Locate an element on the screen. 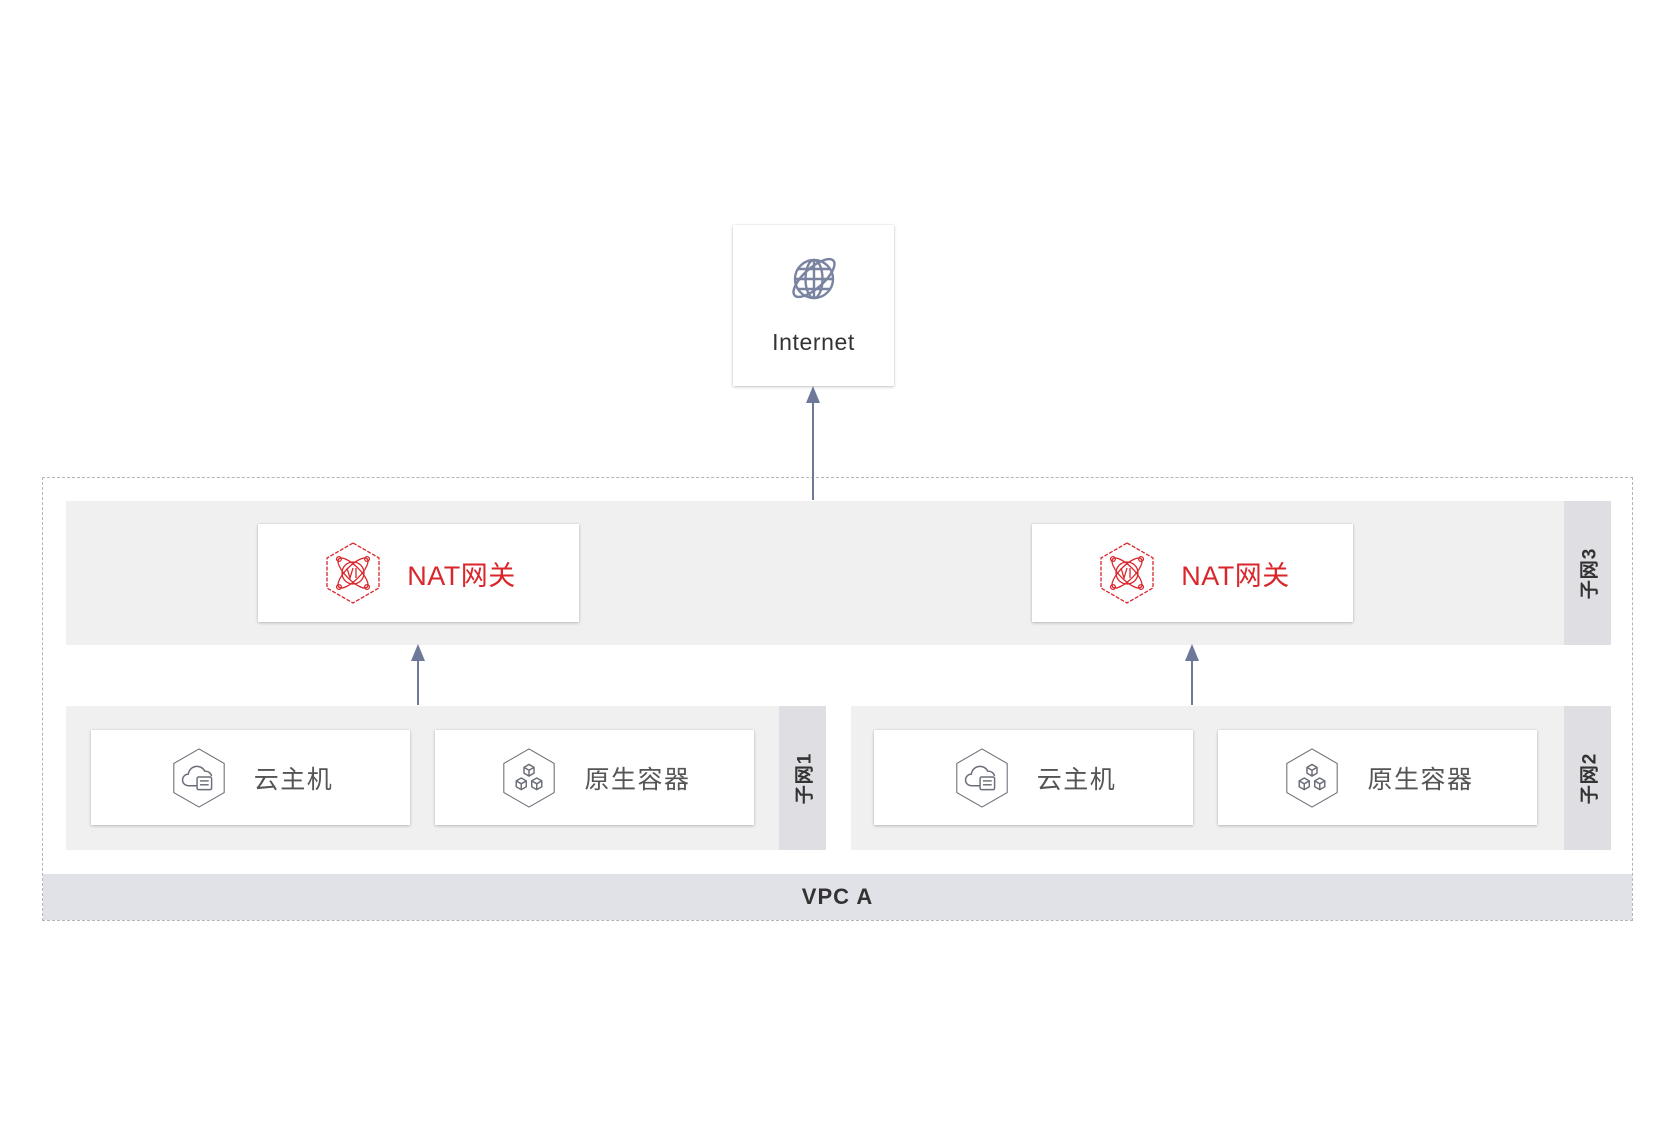 The height and width of the screenshot is (1140, 1654). subnet-1-label-bar: 子网1 is located at coordinates (802, 778).